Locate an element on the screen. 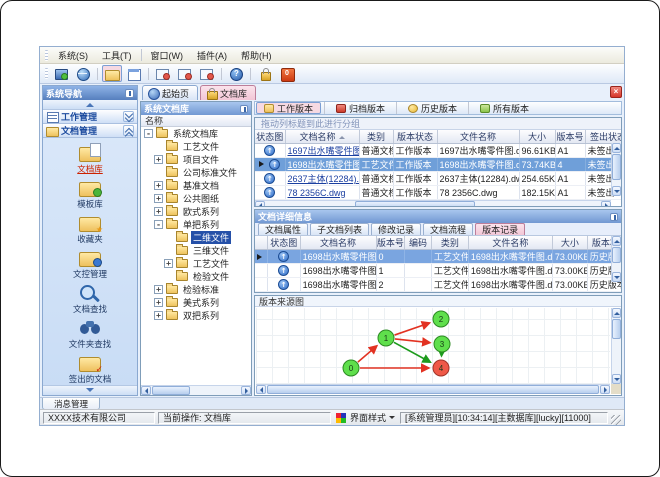  globe-button is located at coordinates (83, 73).